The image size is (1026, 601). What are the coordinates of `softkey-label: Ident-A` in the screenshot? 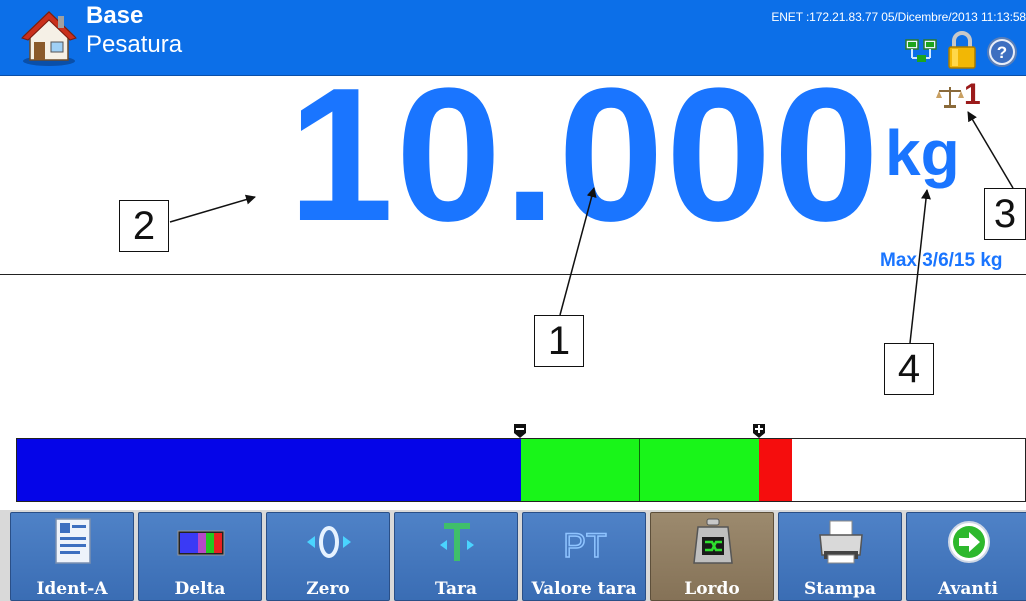 It's located at (72, 589).